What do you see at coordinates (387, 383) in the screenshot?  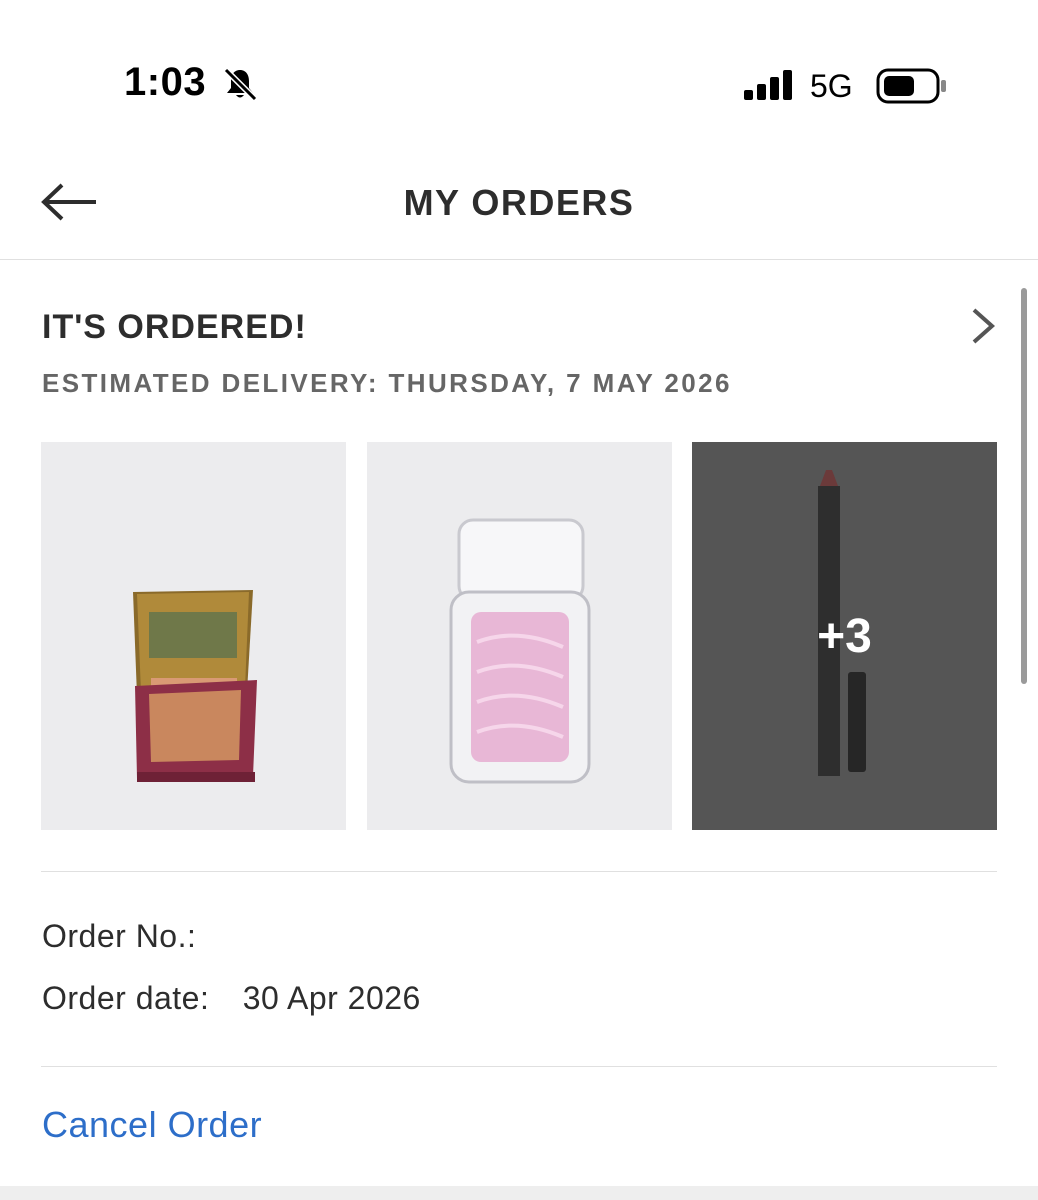 I see `estimated-delivery: ESTIMATED DELIVERY: THURSDAY, 7 MAY 2026` at bounding box center [387, 383].